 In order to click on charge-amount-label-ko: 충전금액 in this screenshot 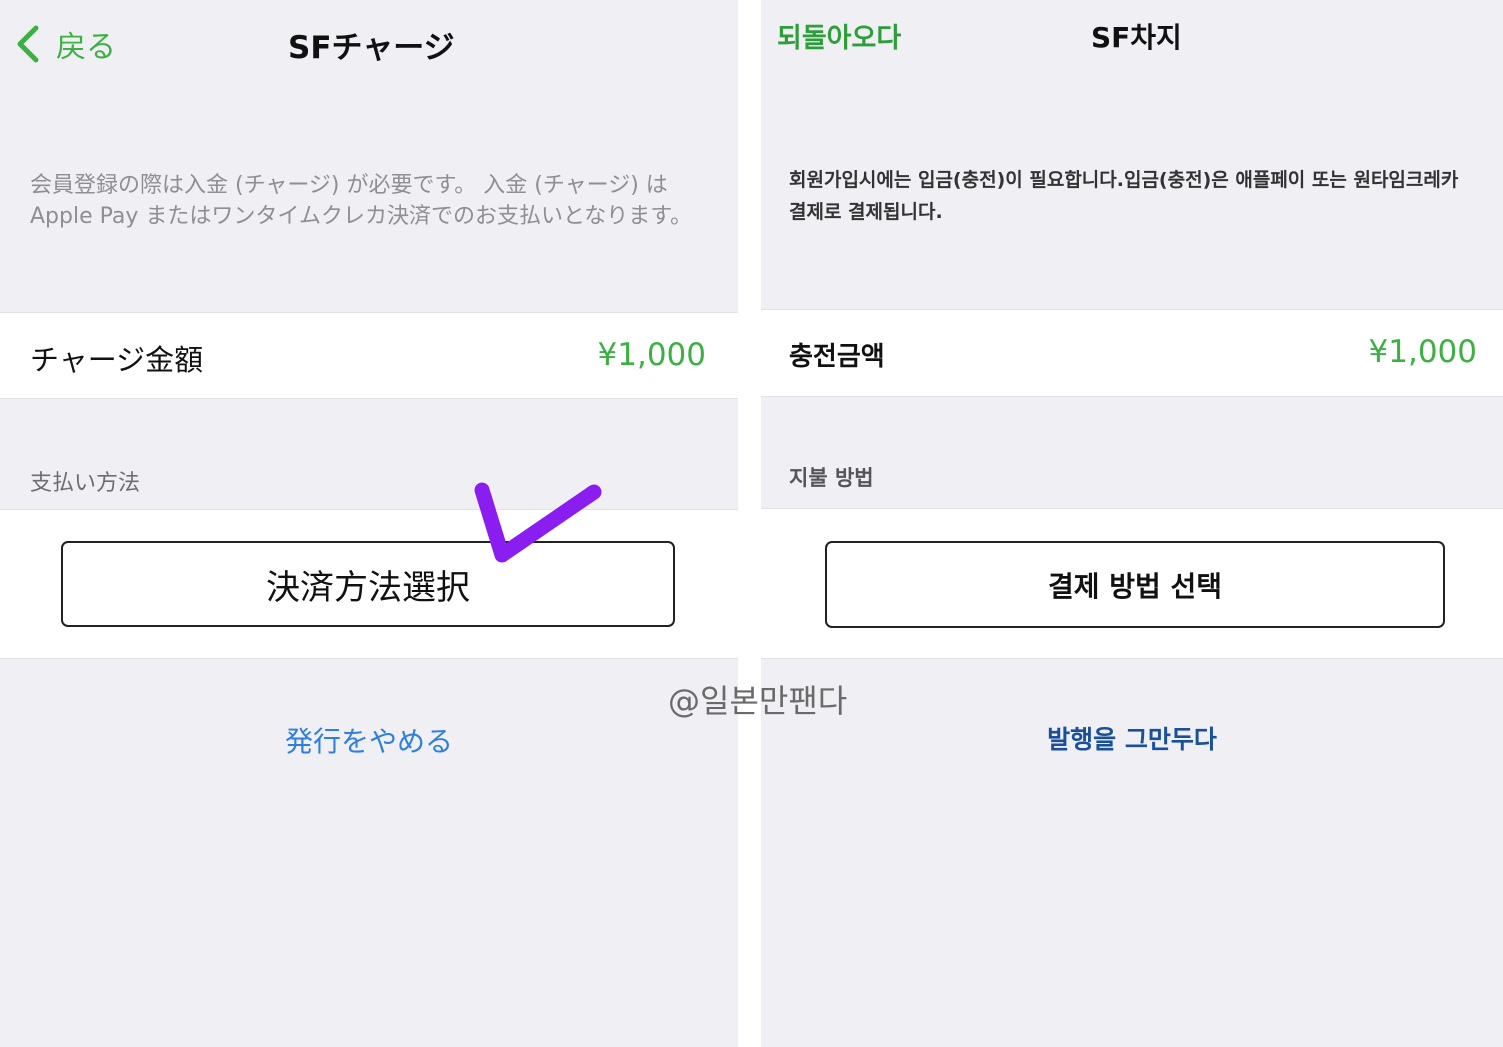, I will do `click(837, 357)`.